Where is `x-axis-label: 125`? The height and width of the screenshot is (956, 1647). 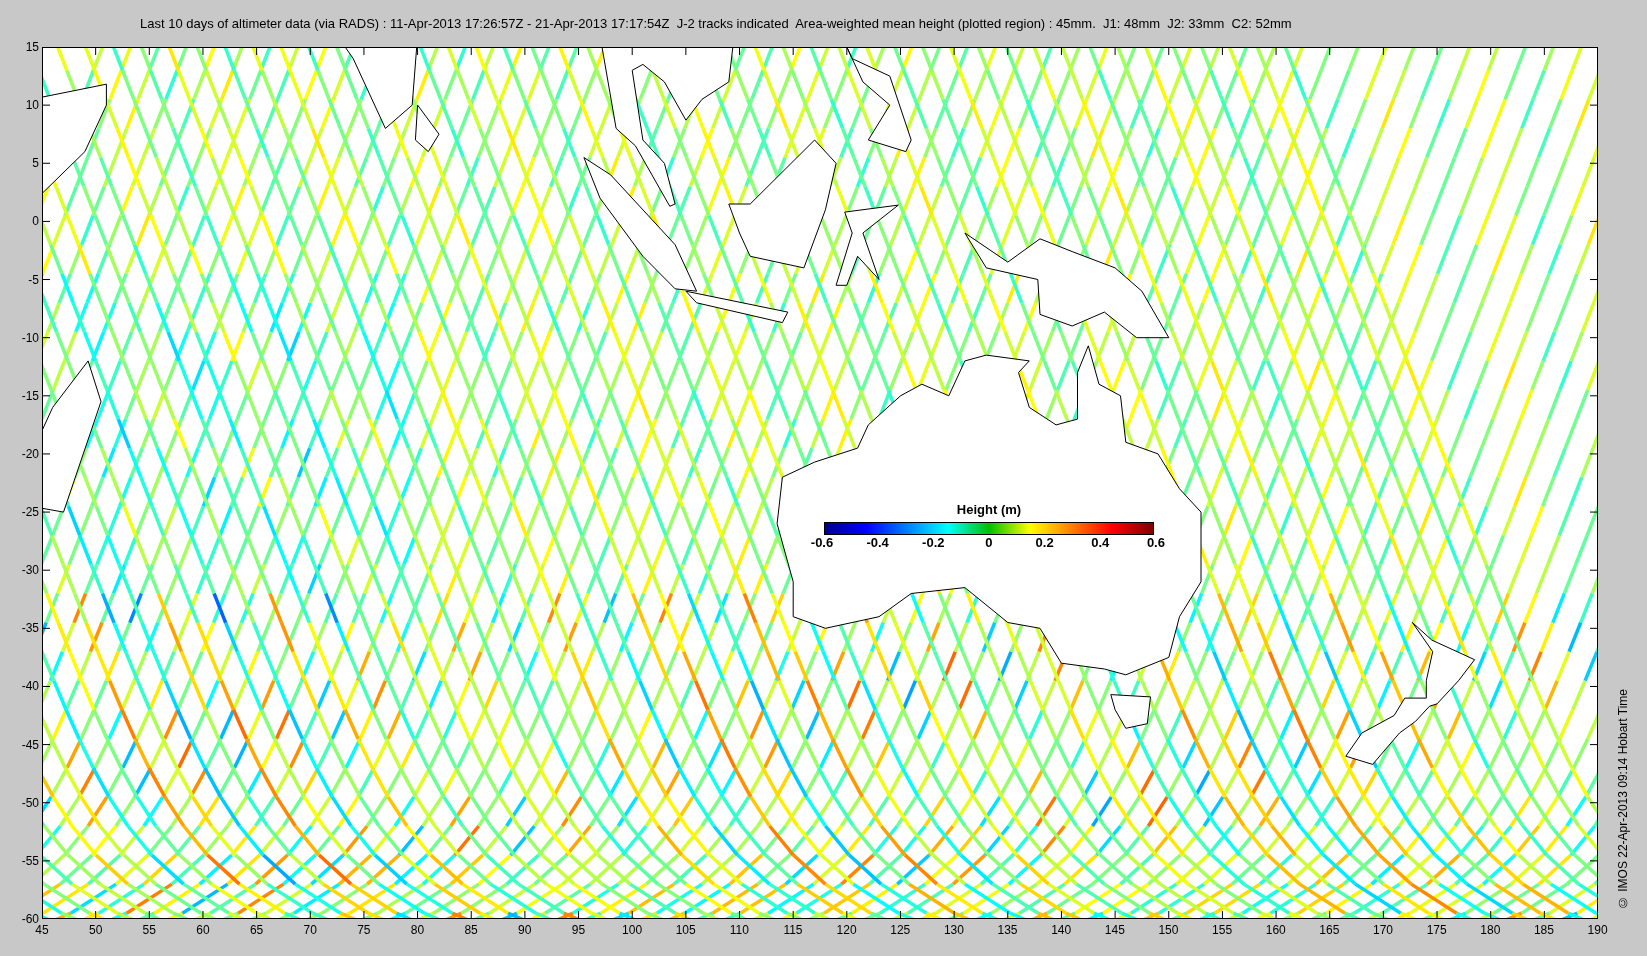
x-axis-label: 125 is located at coordinates (900, 930).